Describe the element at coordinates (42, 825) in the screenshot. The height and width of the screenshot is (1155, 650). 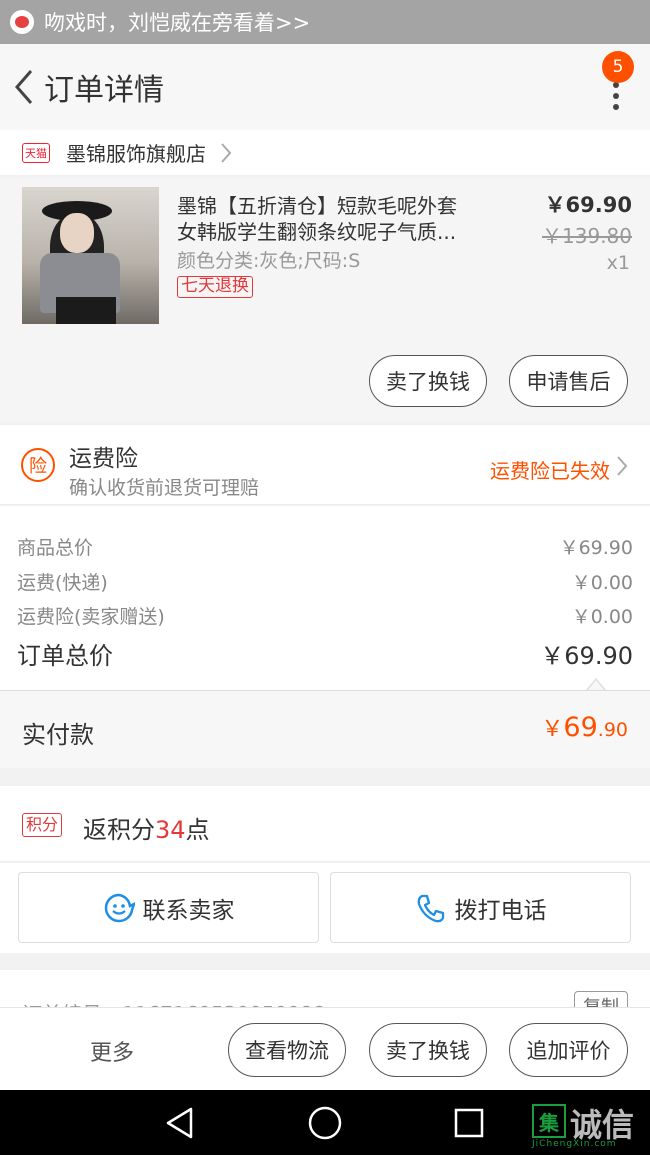
I see `points-tag: 积分` at that location.